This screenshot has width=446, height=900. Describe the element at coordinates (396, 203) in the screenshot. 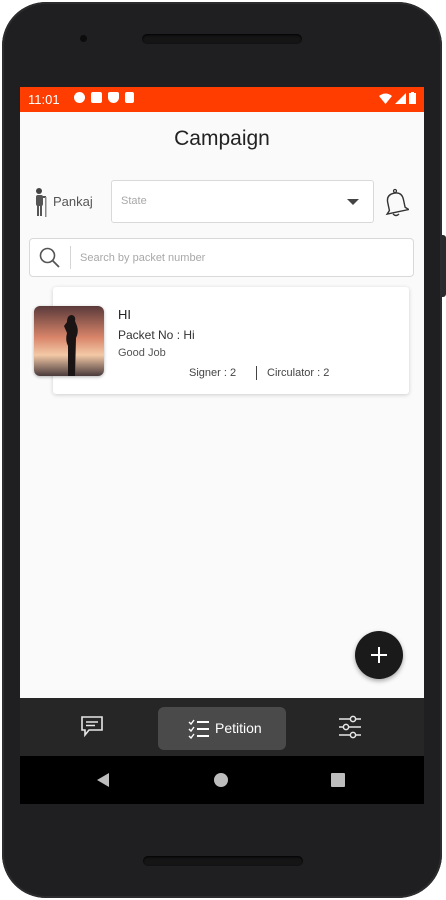

I see `bell-icon` at that location.